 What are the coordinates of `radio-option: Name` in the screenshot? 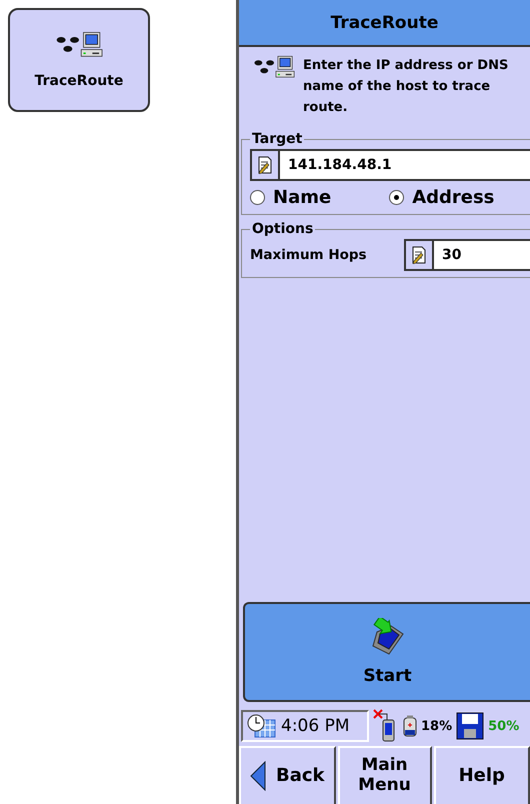 It's located at (291, 197).